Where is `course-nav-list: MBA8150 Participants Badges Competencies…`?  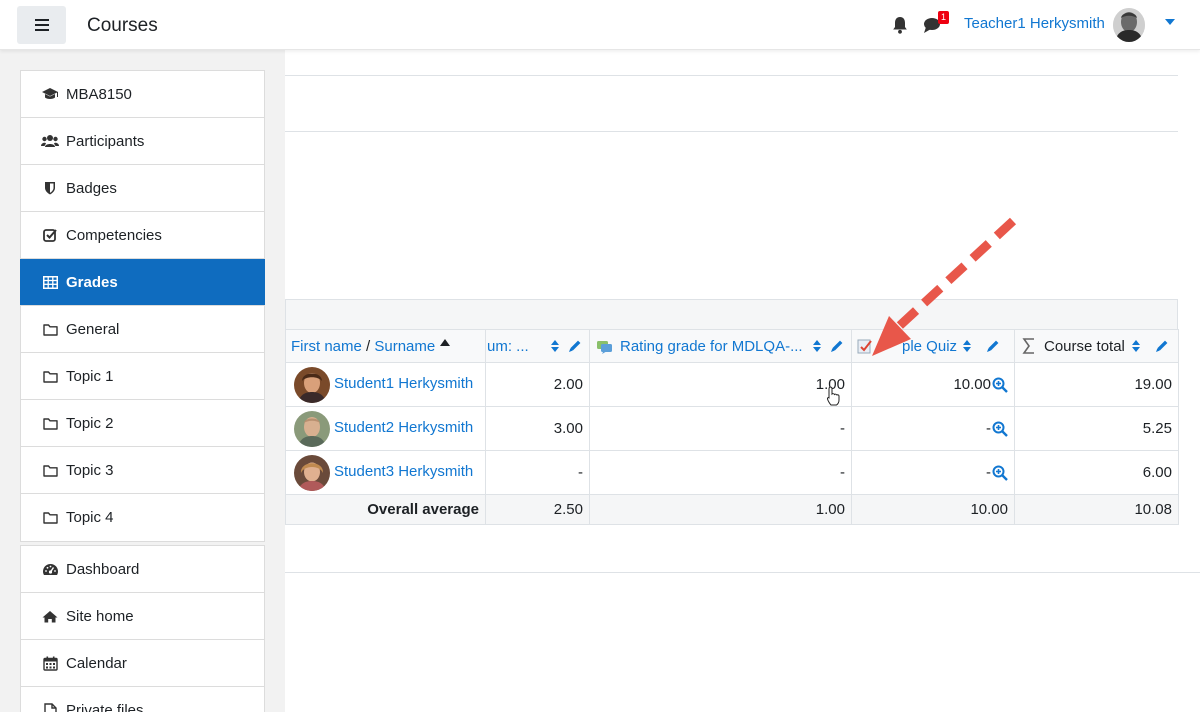
course-nav-list: MBA8150 Participants Badges Competencies… is located at coordinates (142, 306).